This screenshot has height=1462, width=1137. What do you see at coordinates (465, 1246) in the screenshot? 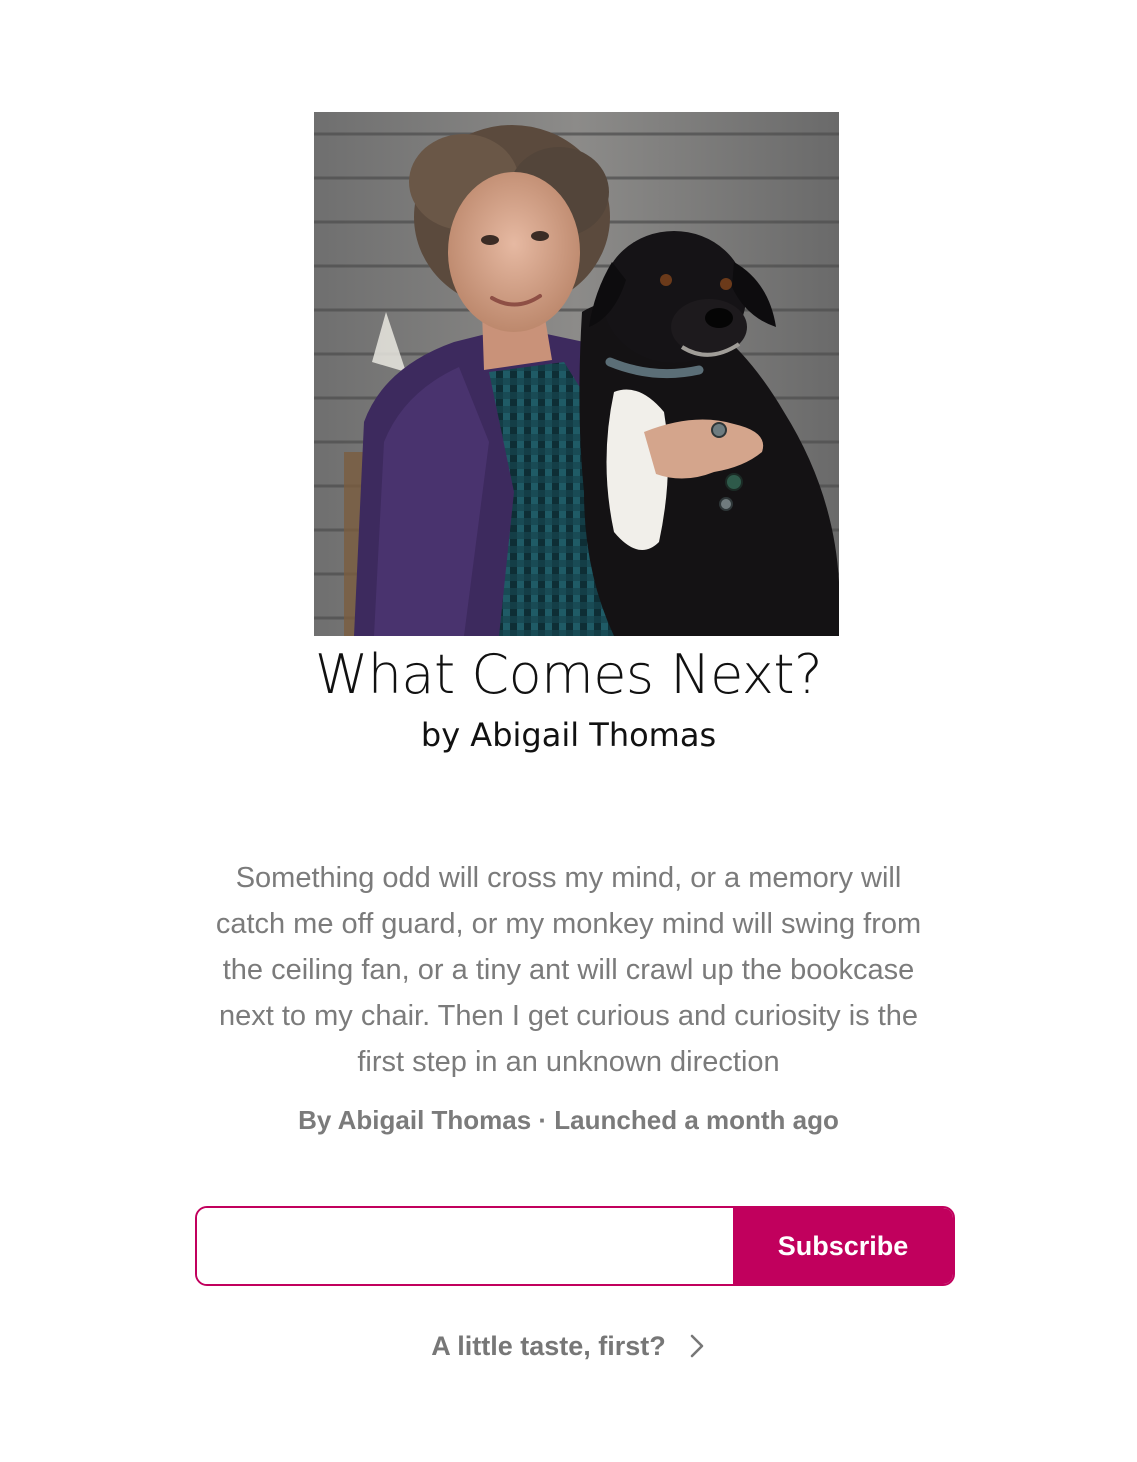
I see `email-input` at bounding box center [465, 1246].